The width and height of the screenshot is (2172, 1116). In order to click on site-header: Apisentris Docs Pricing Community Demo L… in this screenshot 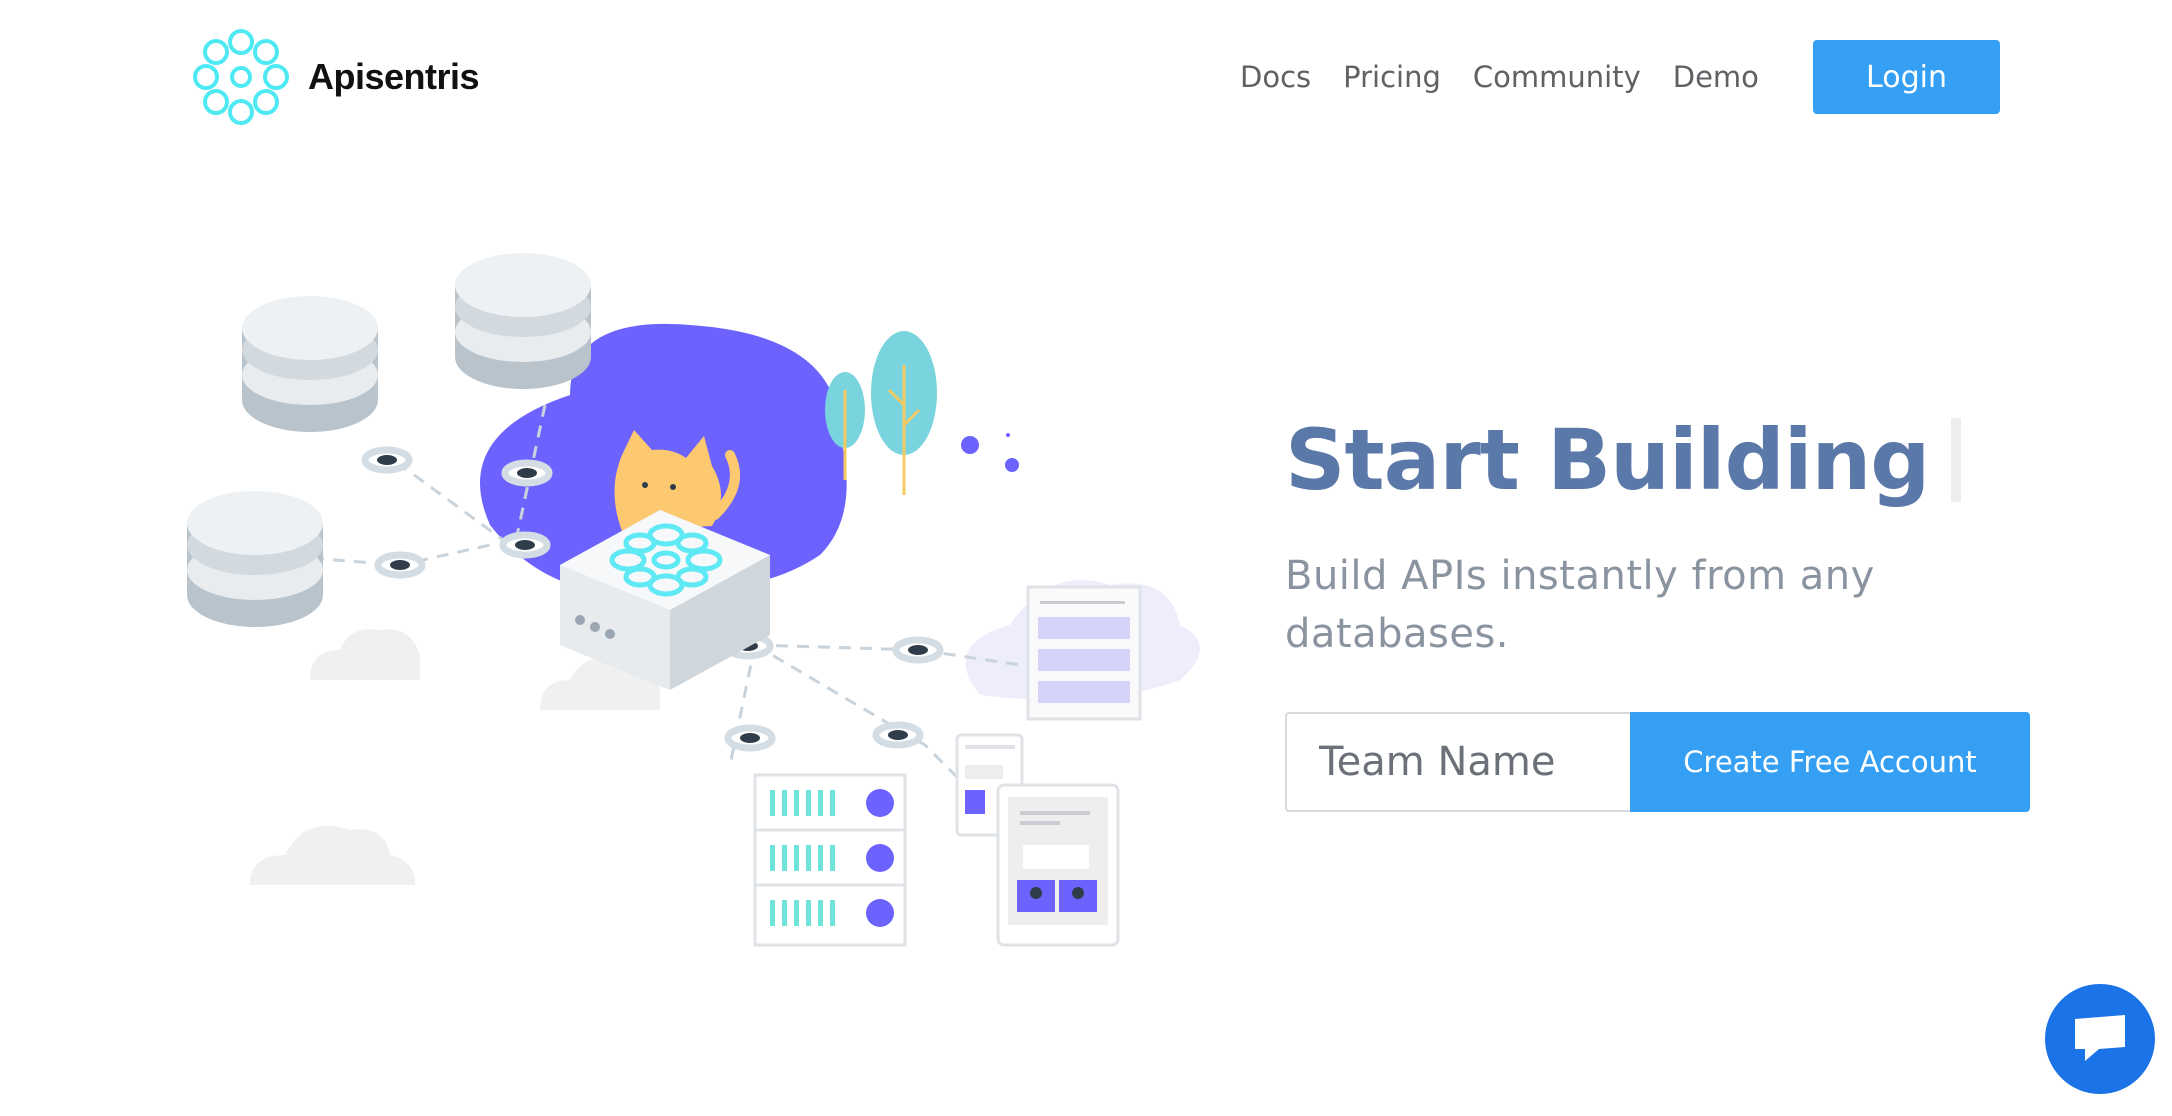, I will do `click(1086, 77)`.